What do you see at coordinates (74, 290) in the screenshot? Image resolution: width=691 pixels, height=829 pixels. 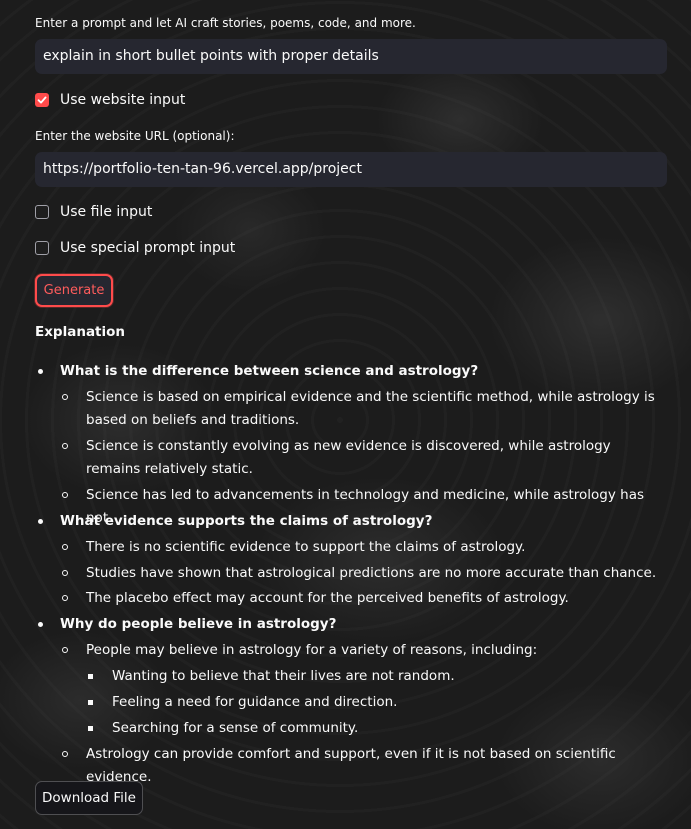 I see `generate-button: Generate` at bounding box center [74, 290].